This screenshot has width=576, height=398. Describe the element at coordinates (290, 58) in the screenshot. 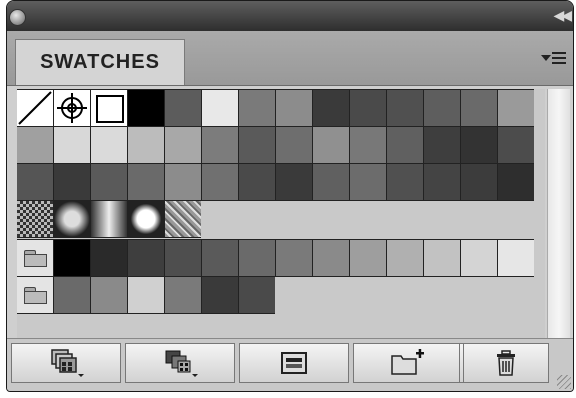

I see `tab-strip: SWATCHES` at that location.